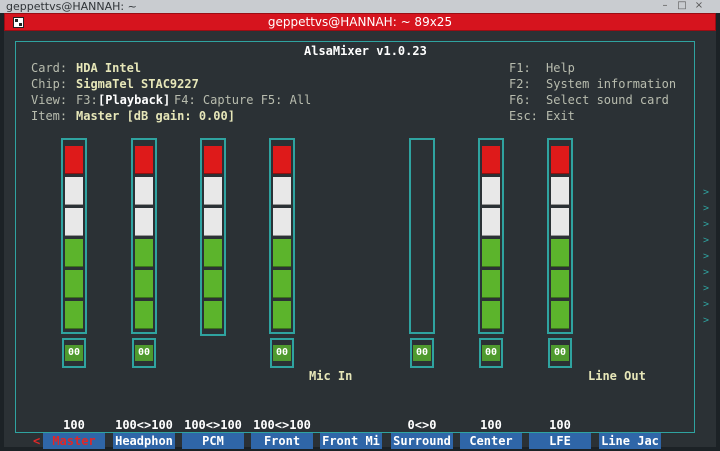  Describe the element at coordinates (71, 6) in the screenshot. I see `window-title: geppettvs@HANNAH: ~` at that location.